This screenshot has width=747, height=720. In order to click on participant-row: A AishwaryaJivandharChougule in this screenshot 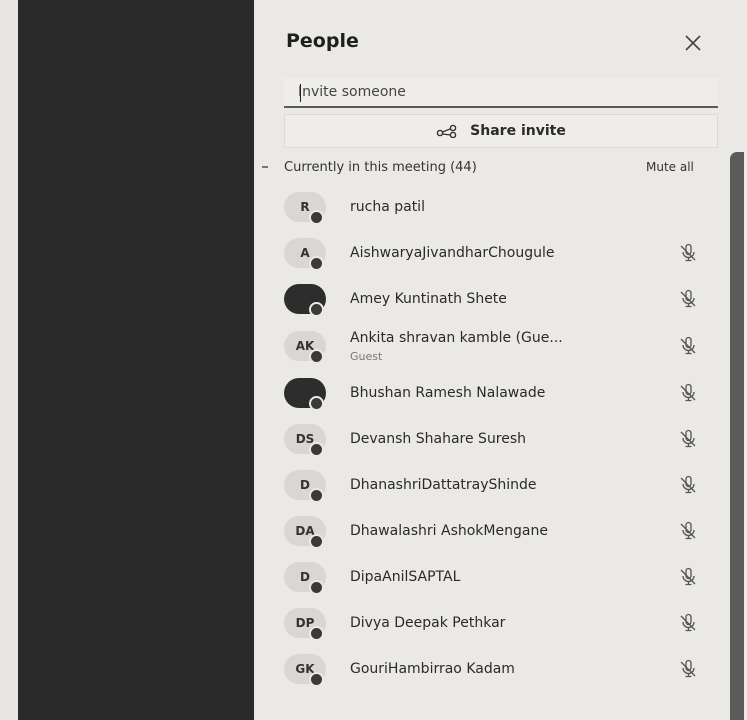, I will do `click(492, 253)`.